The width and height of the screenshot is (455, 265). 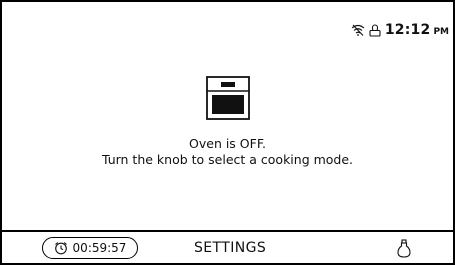 I want to click on wifi-off-icon, so click(x=358, y=30).